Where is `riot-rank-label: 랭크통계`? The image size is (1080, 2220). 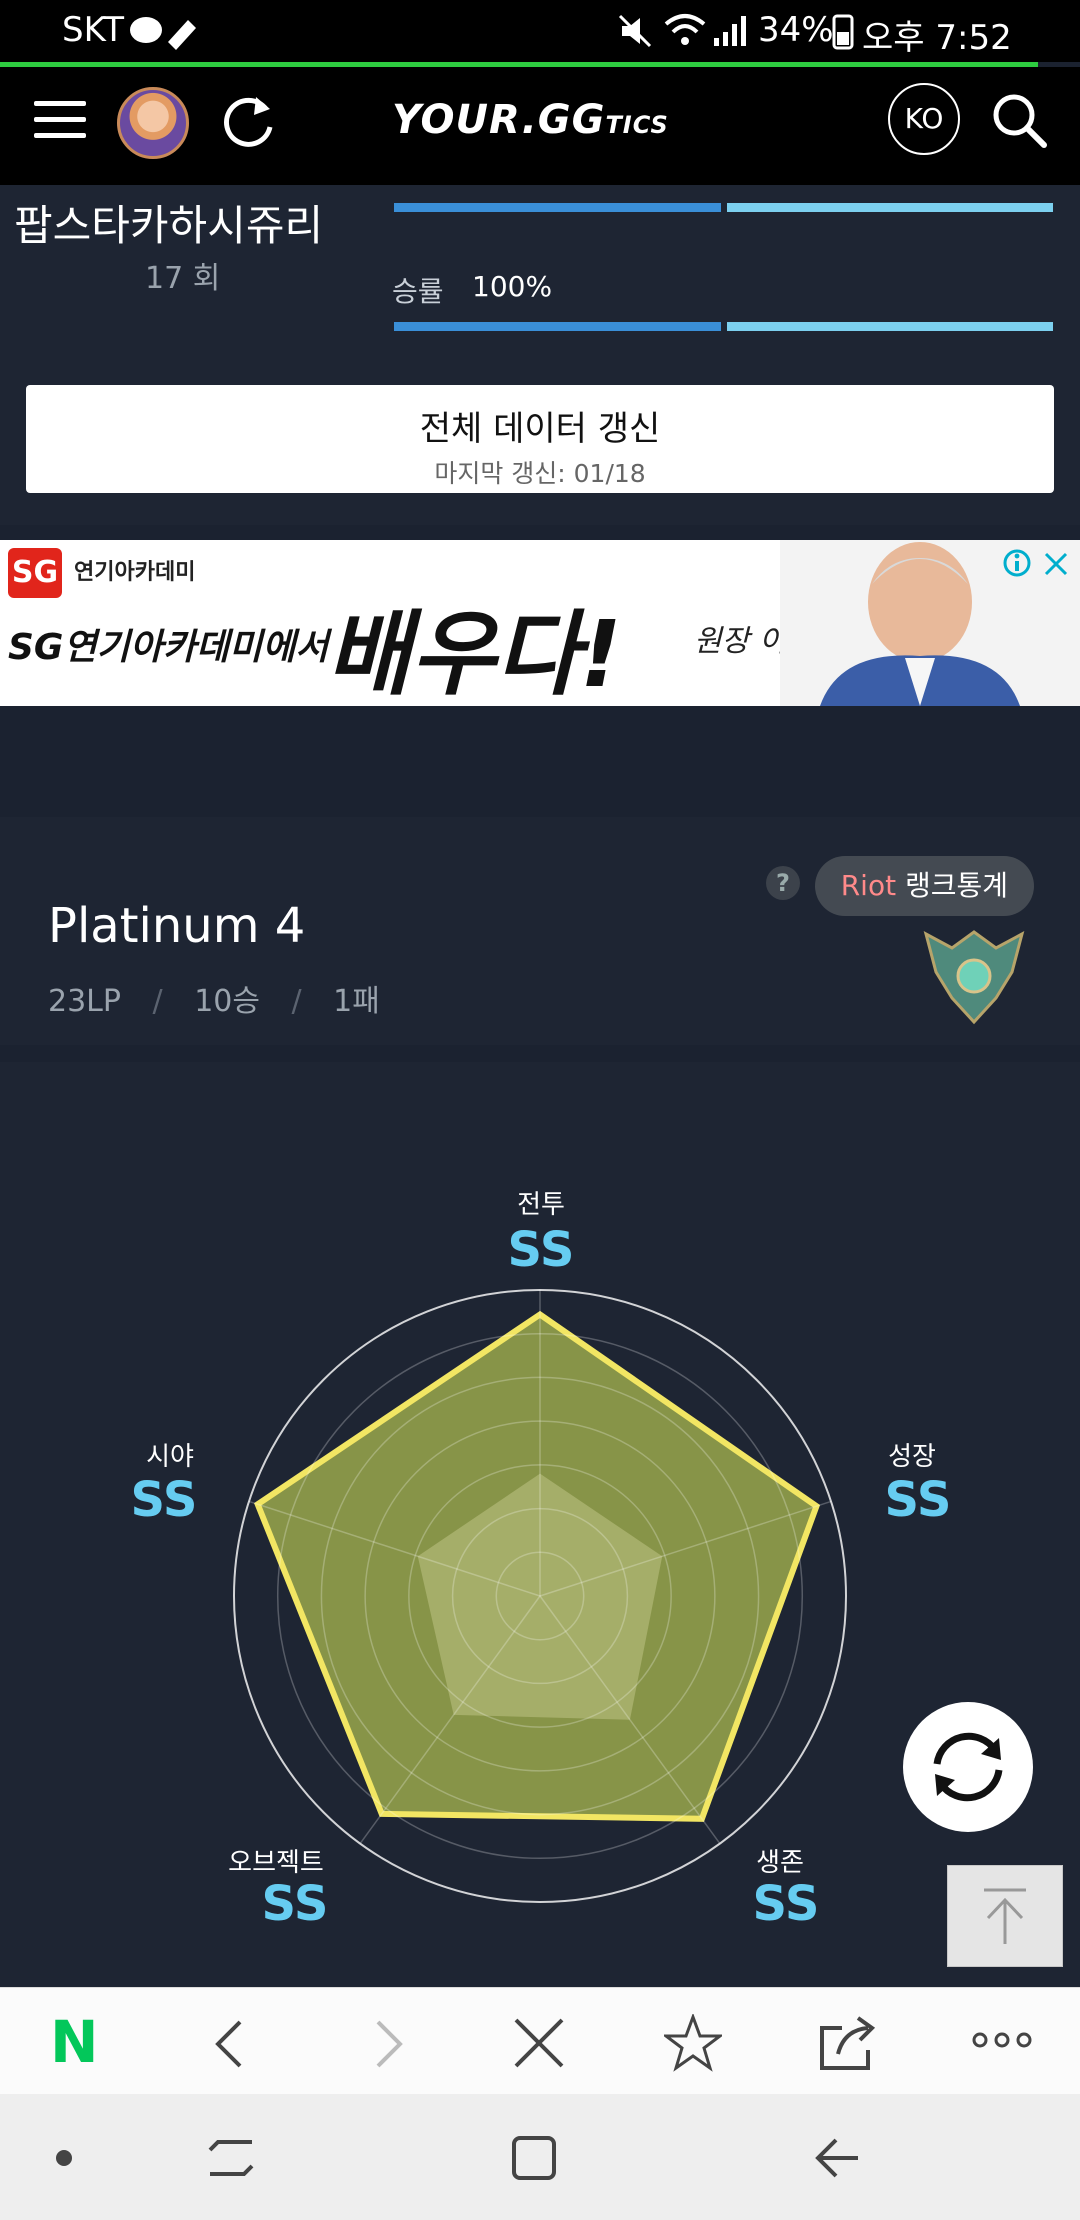
riot-rank-label: 랭크통계 is located at coordinates (956, 885).